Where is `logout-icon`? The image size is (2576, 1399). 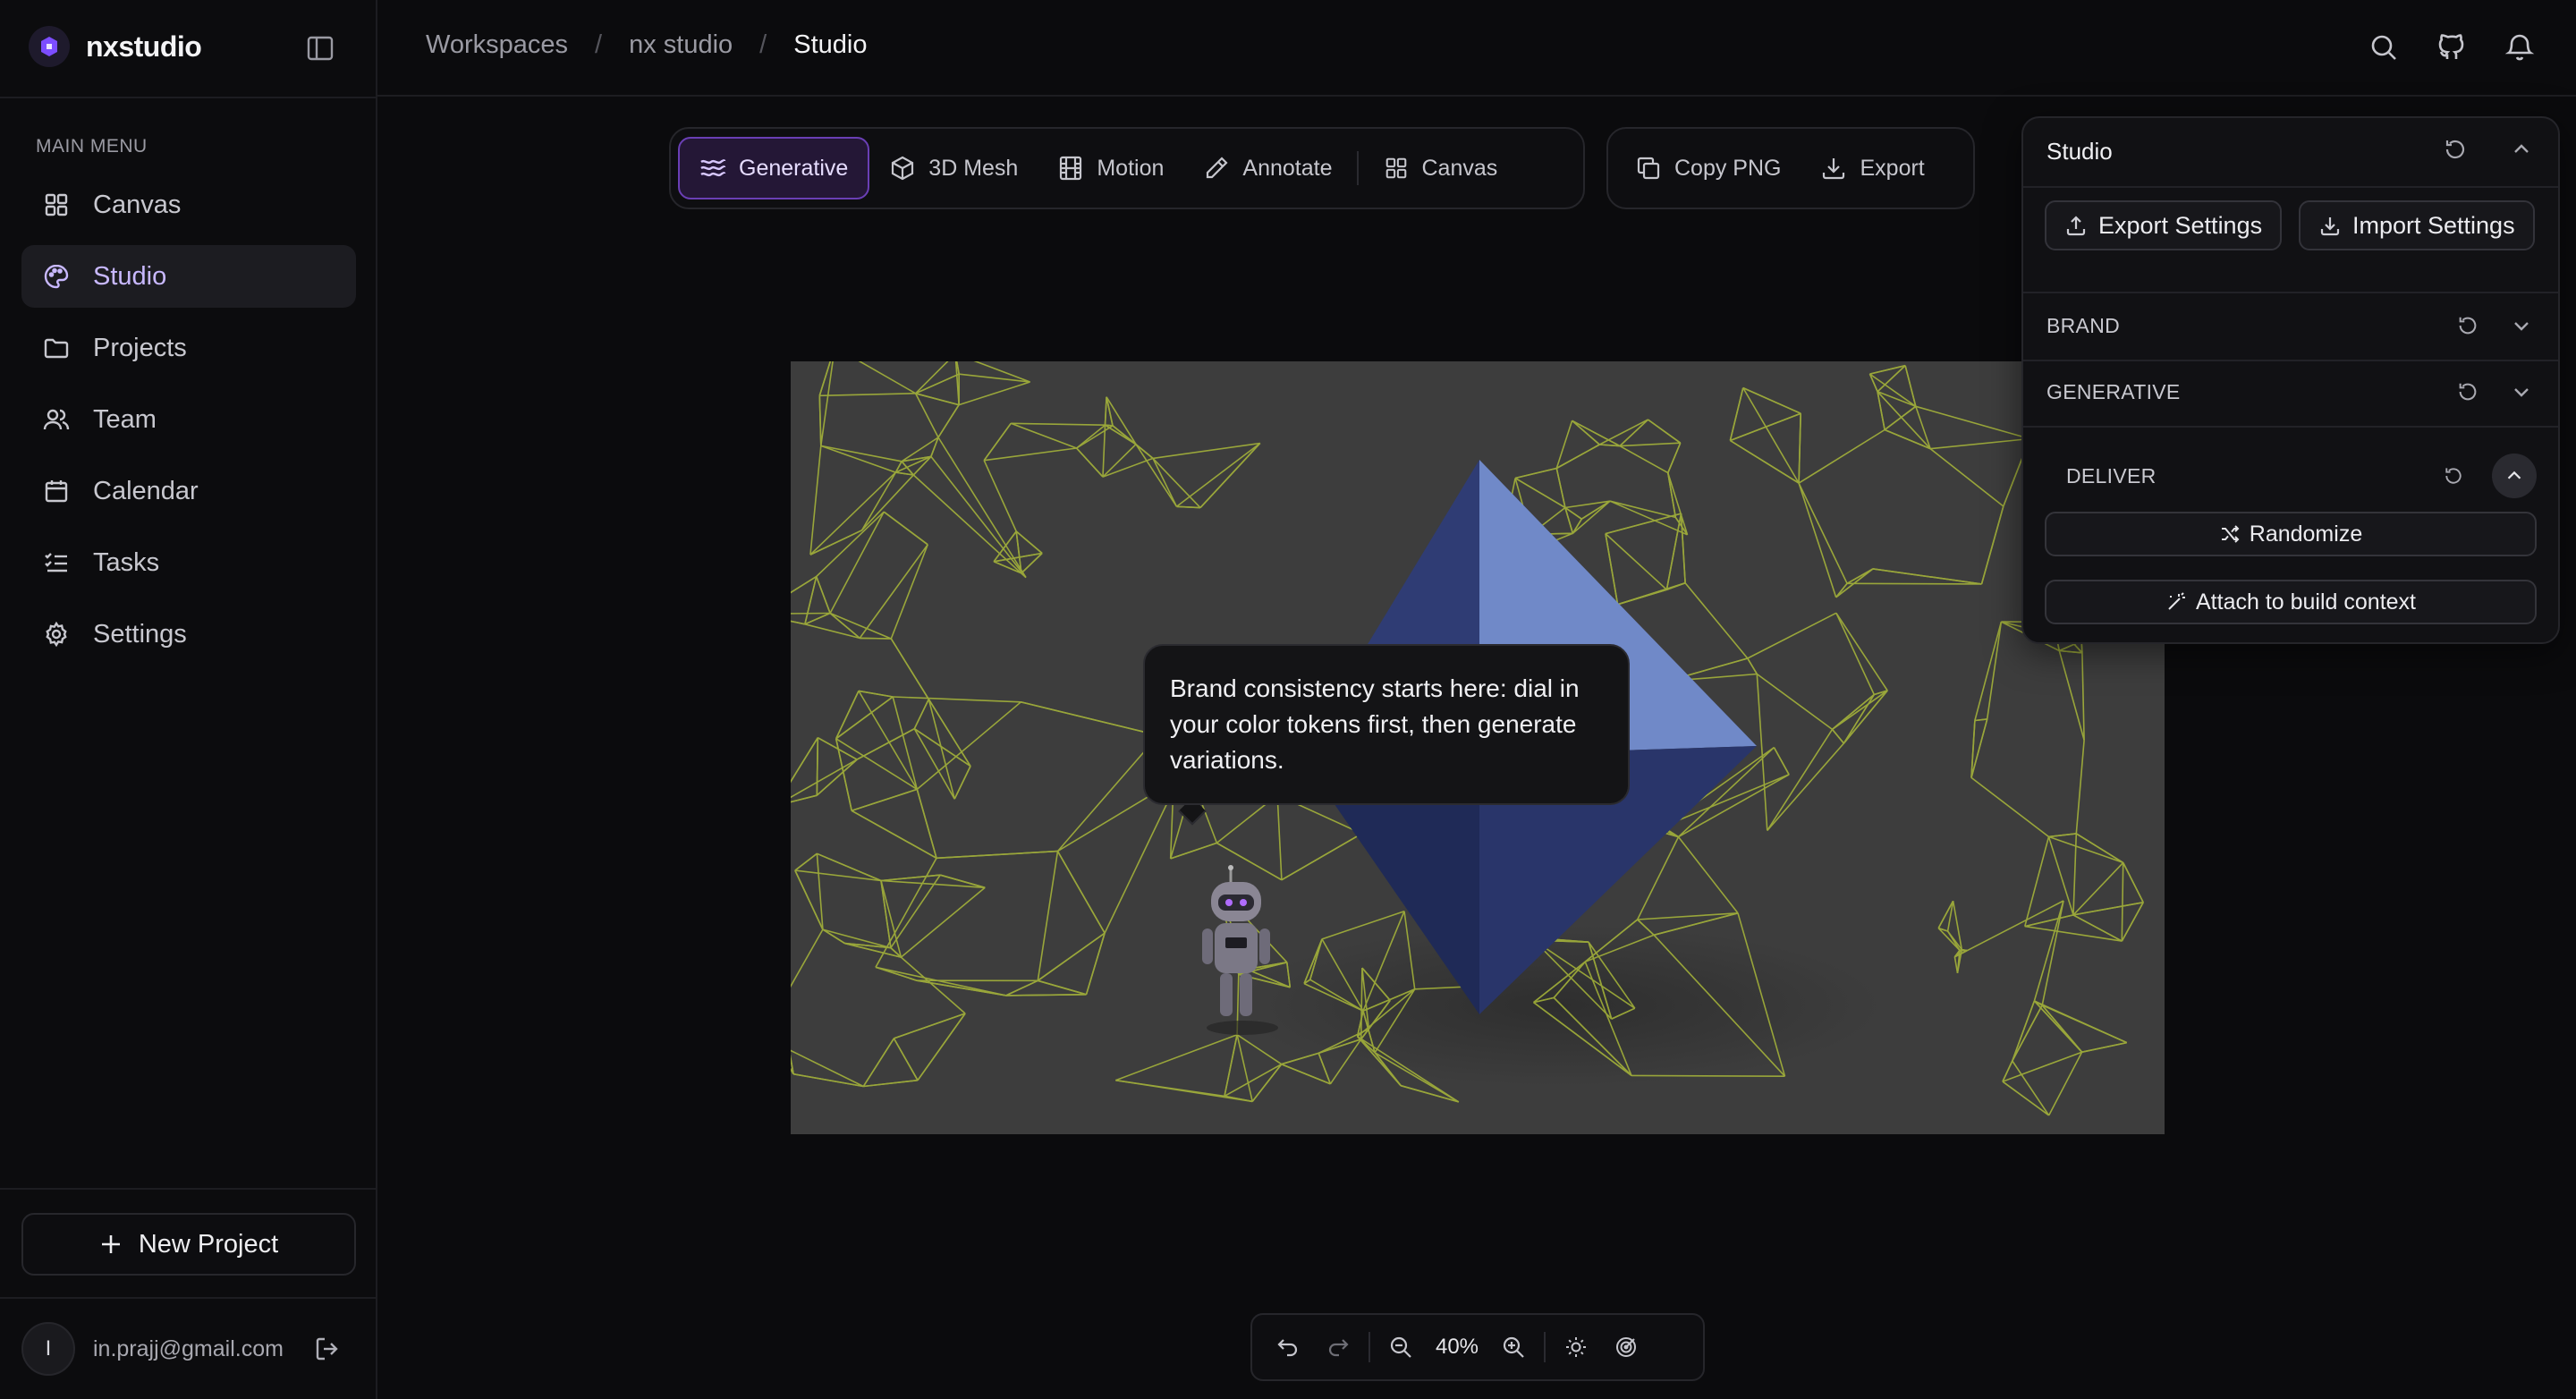
logout-icon is located at coordinates (327, 1349).